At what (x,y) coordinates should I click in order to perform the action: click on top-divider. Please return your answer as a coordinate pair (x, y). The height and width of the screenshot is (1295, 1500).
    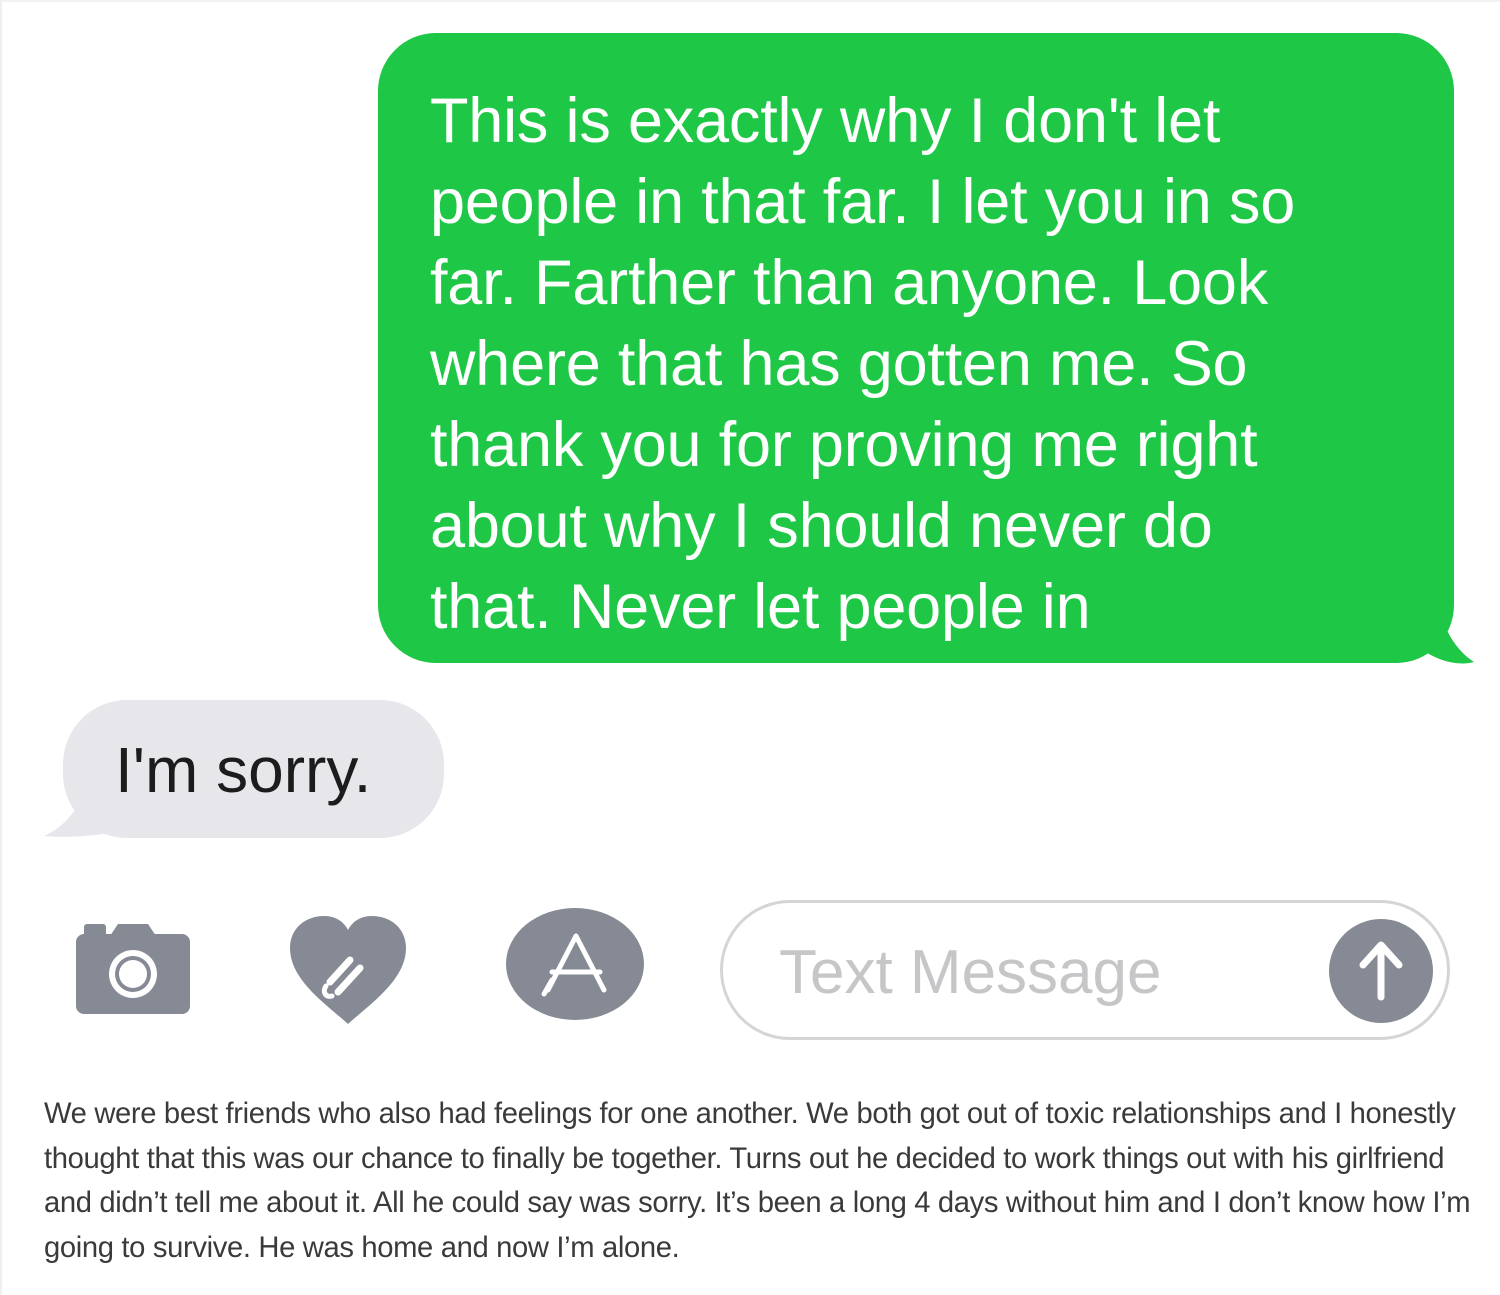
    Looking at the image, I should click on (750, 1).